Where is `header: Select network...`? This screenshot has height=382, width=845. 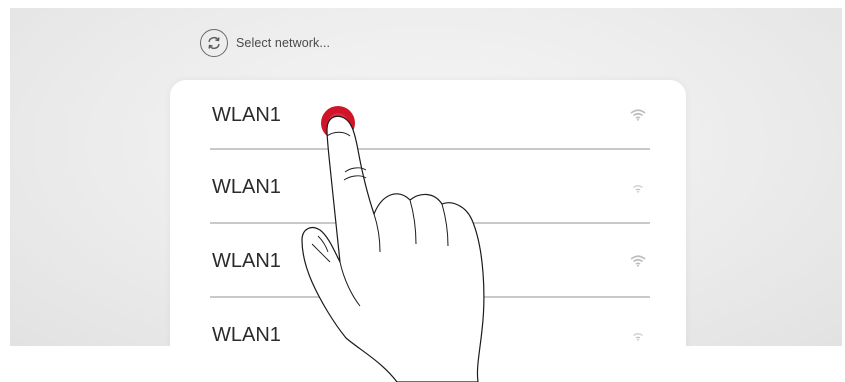 header: Select network... is located at coordinates (265, 43).